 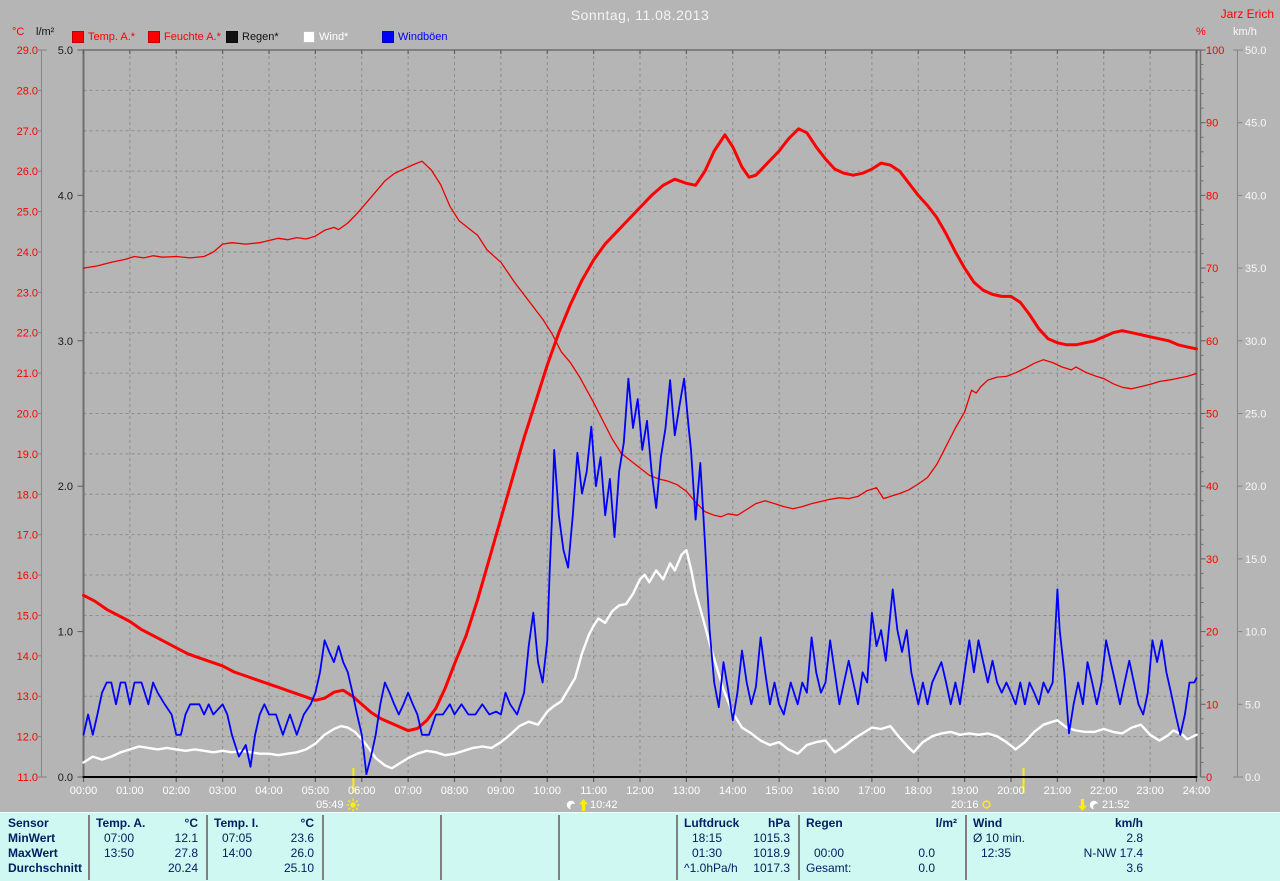 I want to click on moon-icon, so click(x=1094, y=805).